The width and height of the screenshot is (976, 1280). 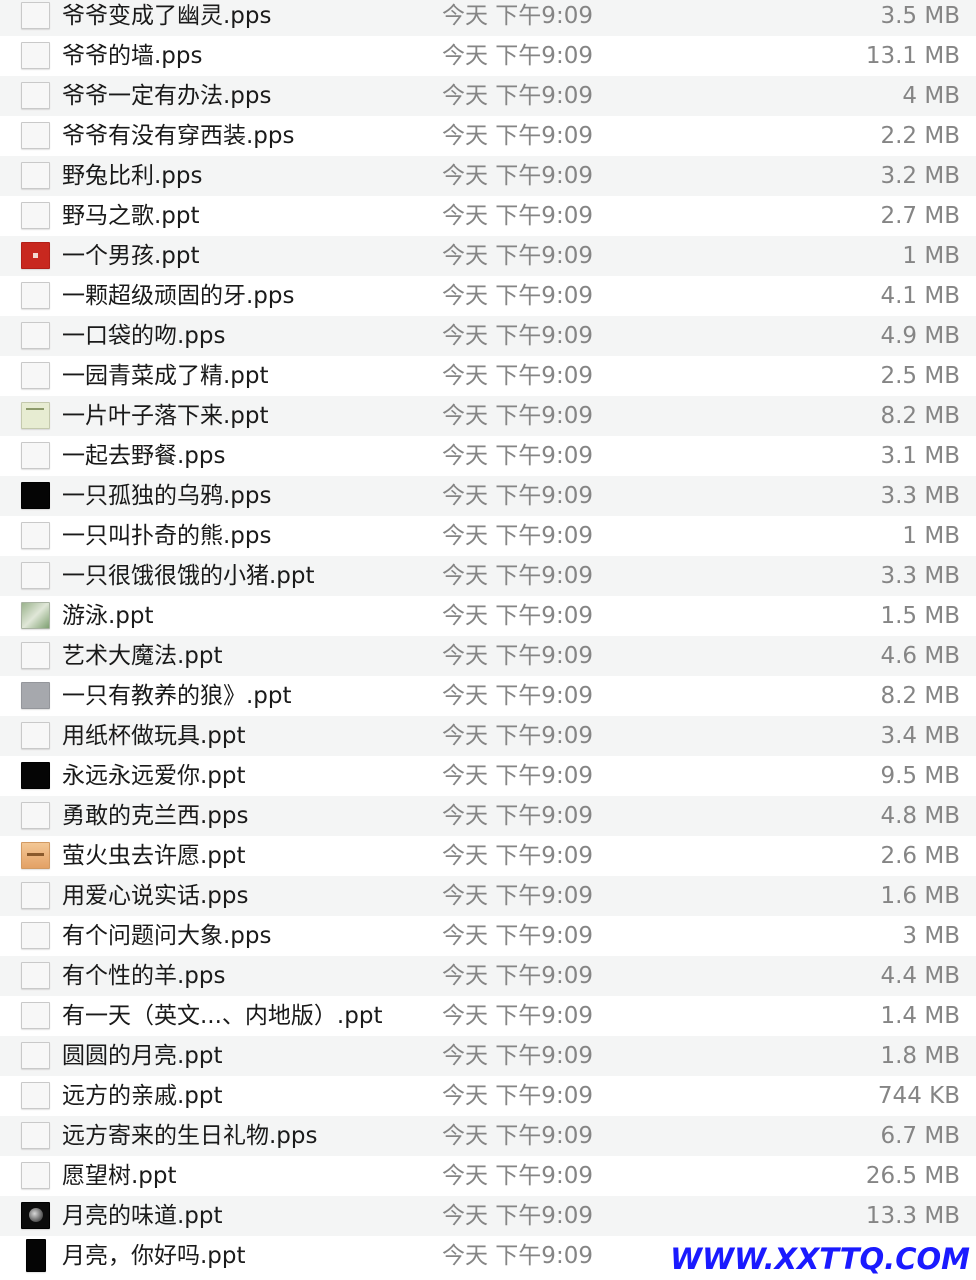 What do you see at coordinates (165, 416) in the screenshot?
I see `file-name: 一片叶子落下来.ppt` at bounding box center [165, 416].